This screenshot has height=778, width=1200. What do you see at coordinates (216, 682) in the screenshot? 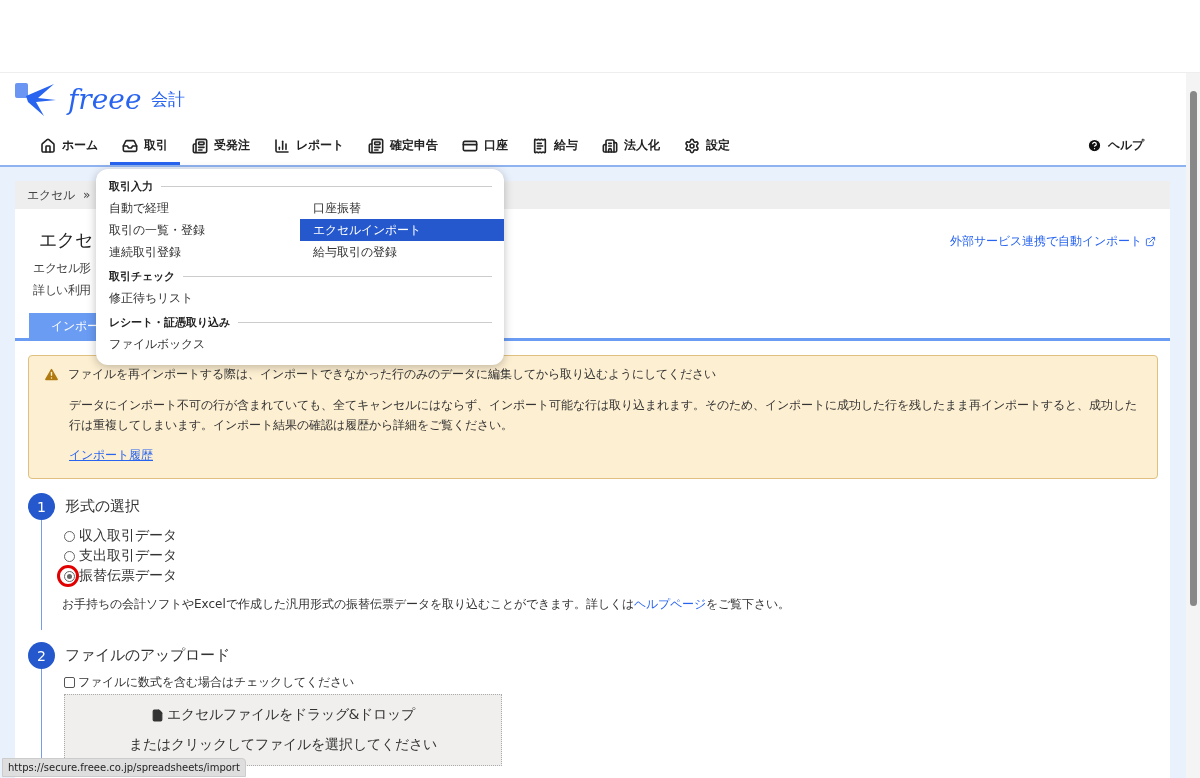
I see `checkbox-label: ファイルに数式を含む場合はチェックしてください` at bounding box center [216, 682].